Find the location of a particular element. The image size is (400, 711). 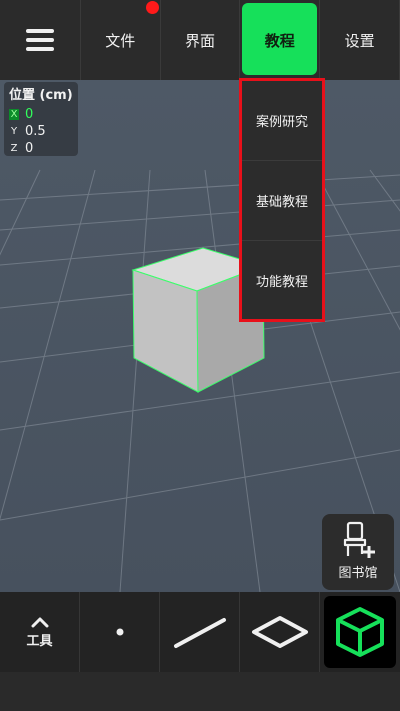

menu-item-feature-tutorial: 功能教程 is located at coordinates (282, 280).